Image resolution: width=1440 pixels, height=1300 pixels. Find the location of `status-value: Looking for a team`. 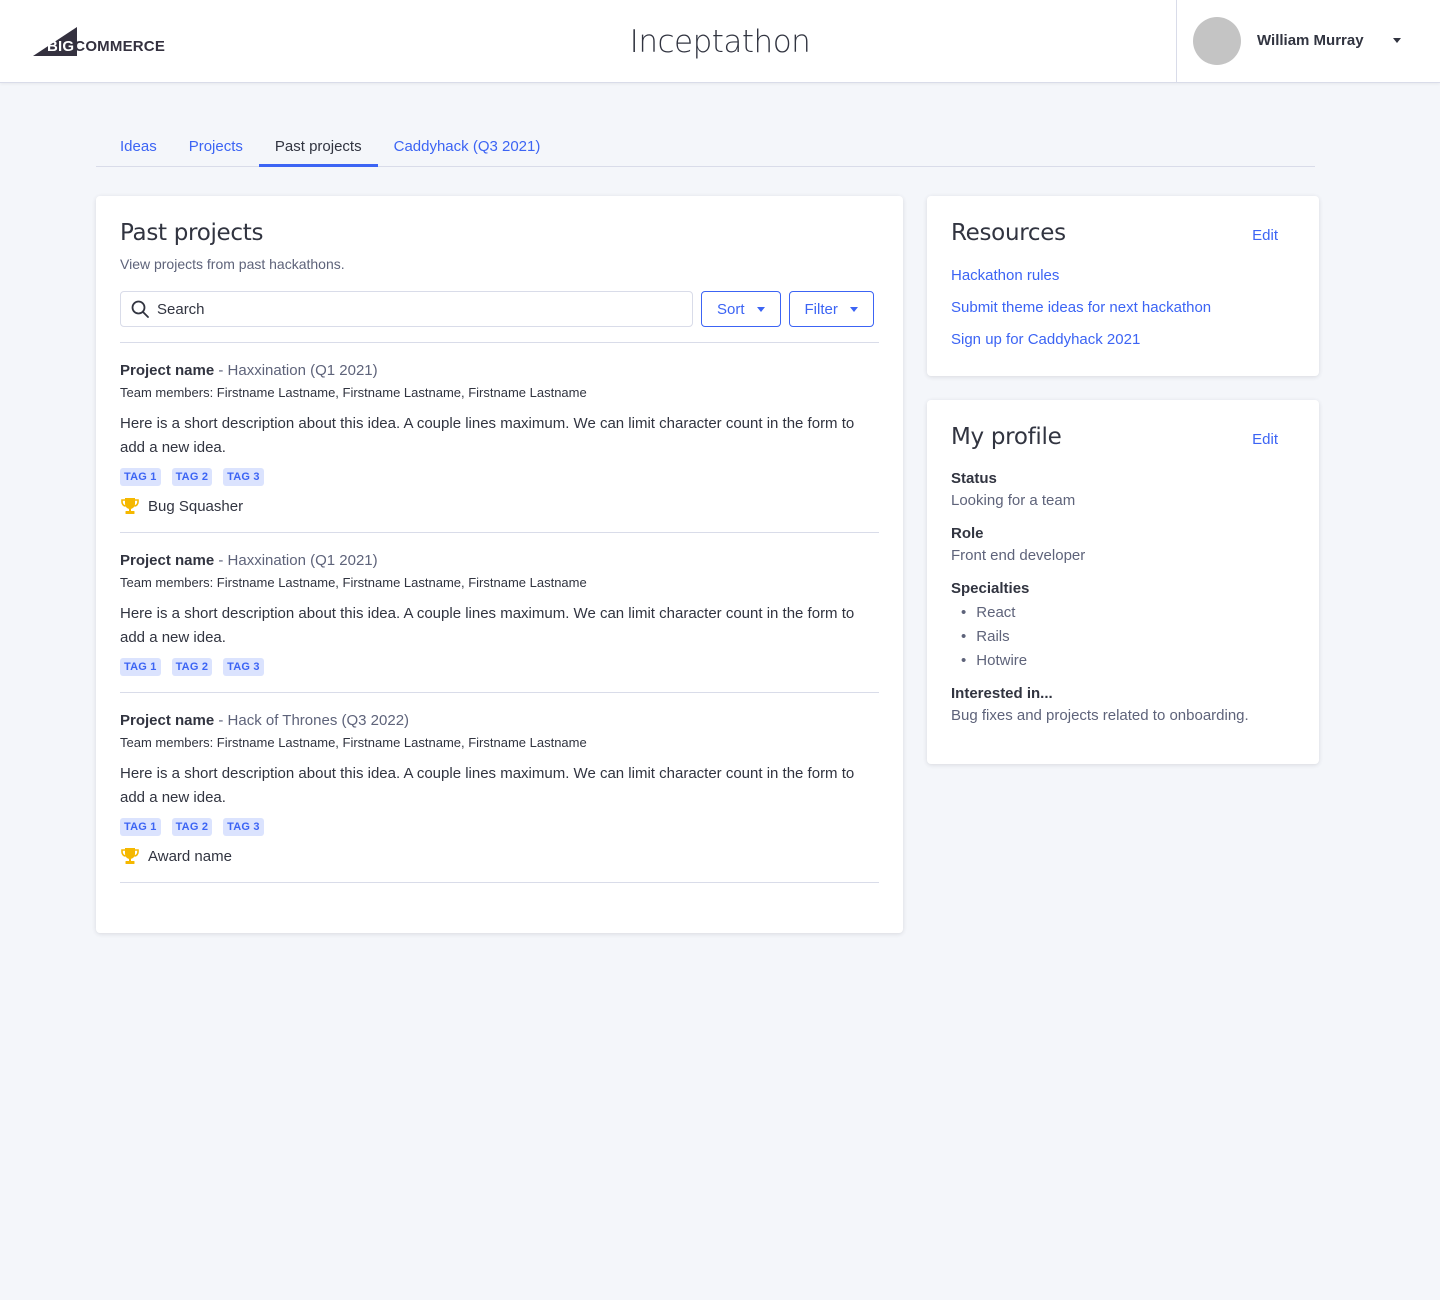

status-value: Looking for a team is located at coordinates (1013, 500).